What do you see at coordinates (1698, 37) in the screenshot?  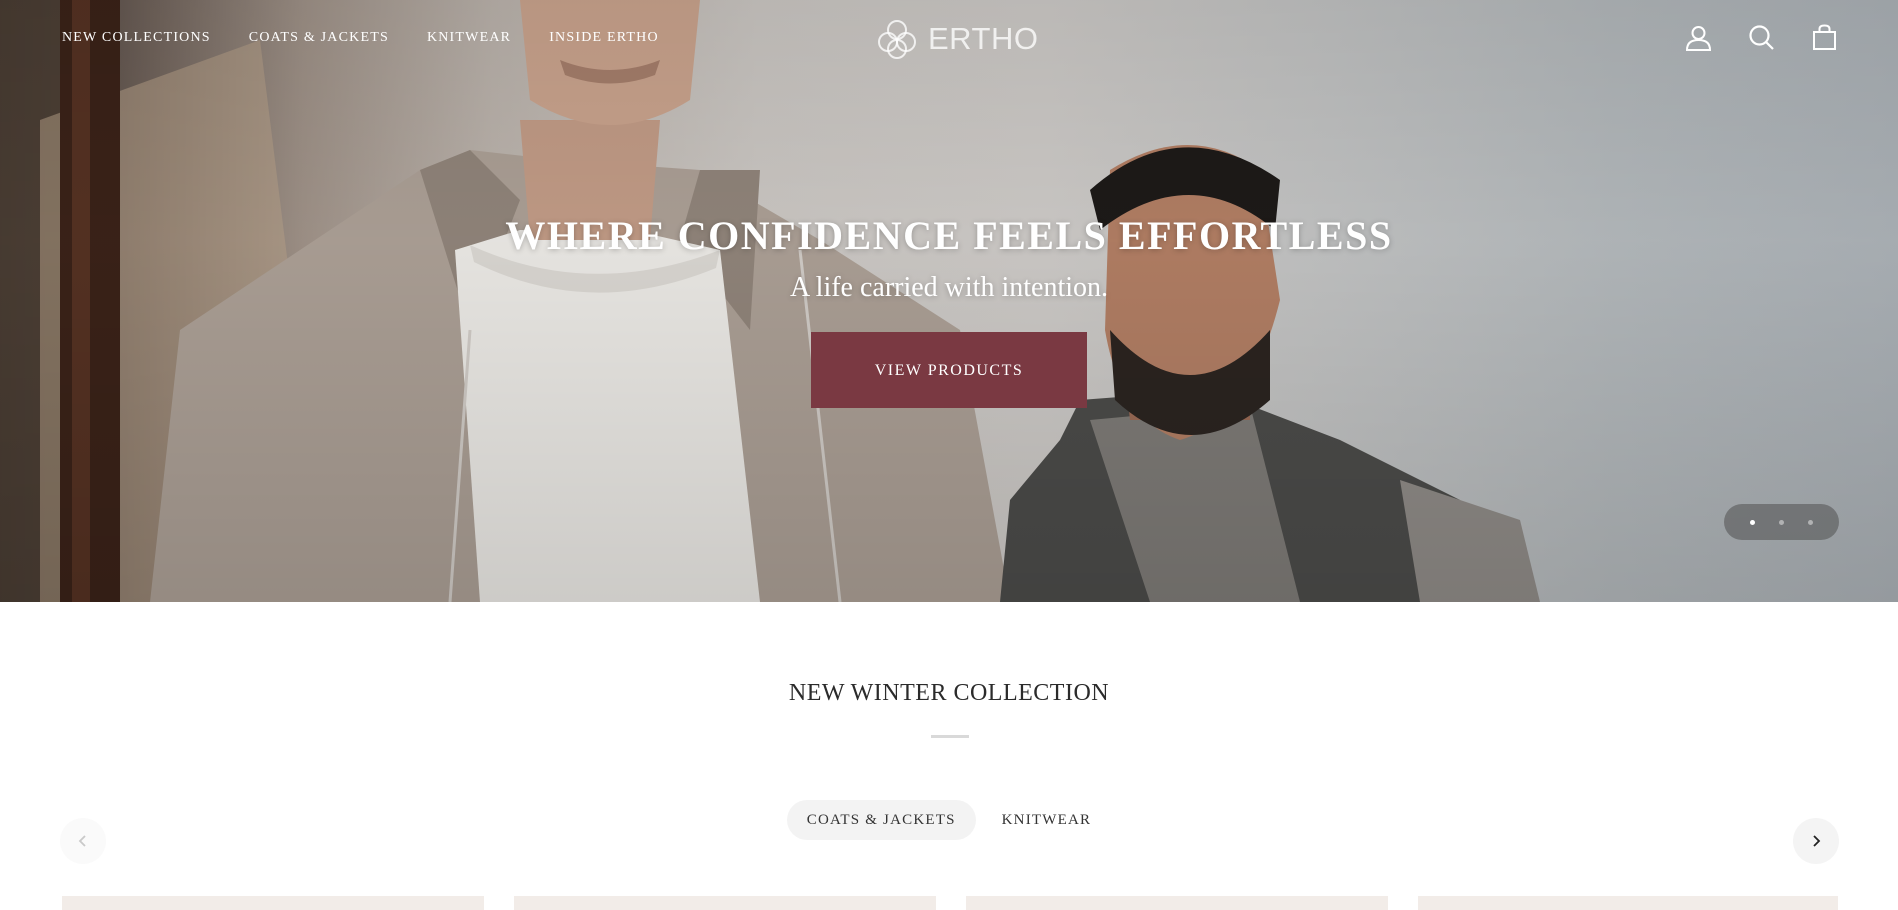 I see `account-icon` at bounding box center [1698, 37].